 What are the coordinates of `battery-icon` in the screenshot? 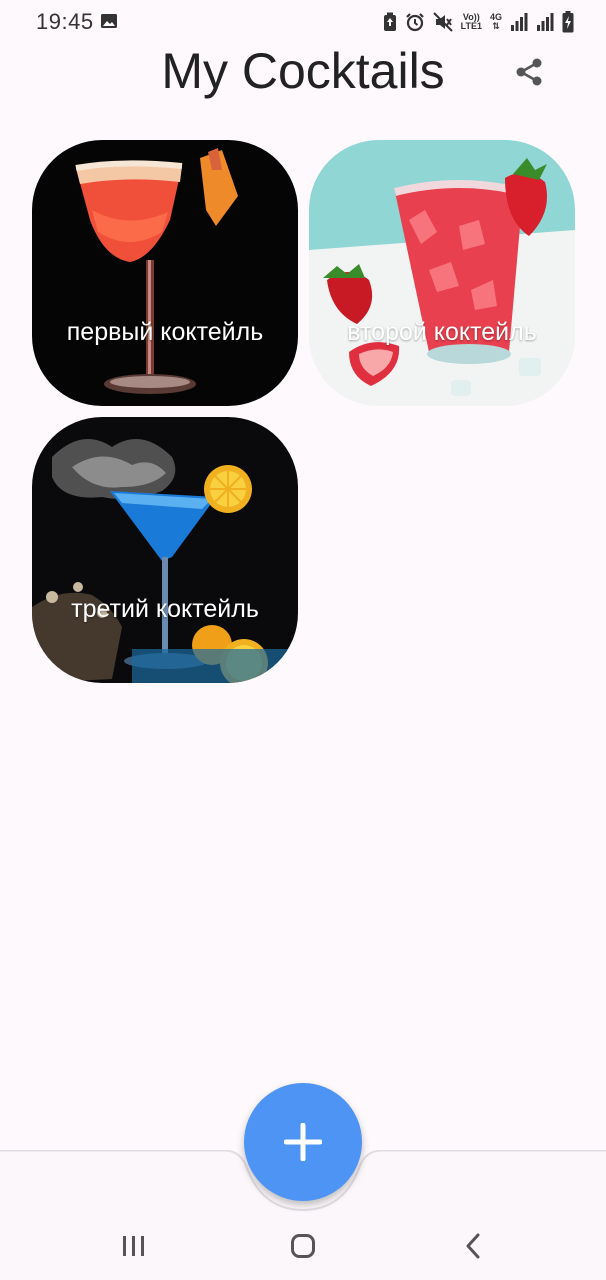 It's located at (568, 22).